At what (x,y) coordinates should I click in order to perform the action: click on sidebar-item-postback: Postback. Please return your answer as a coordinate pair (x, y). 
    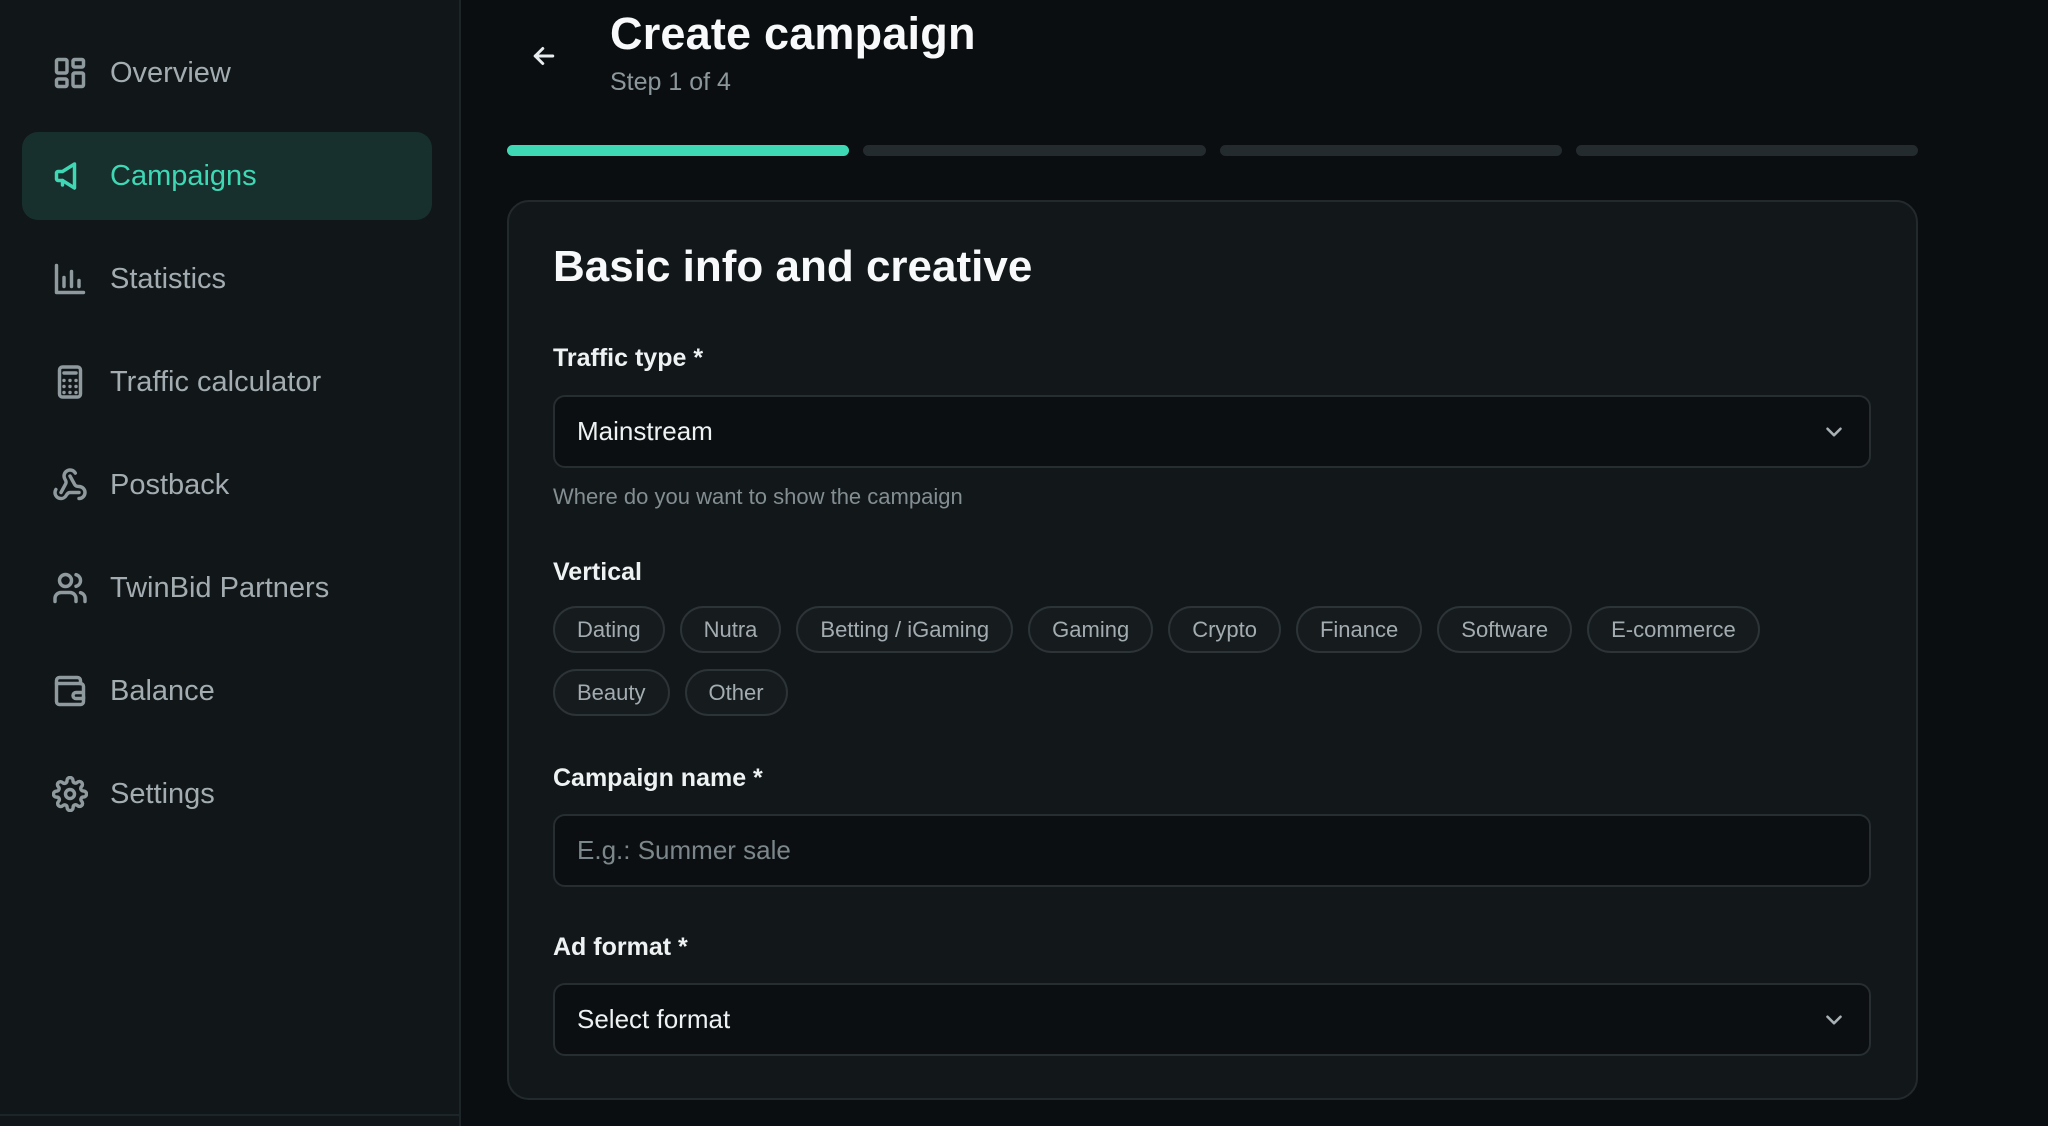
    Looking at the image, I should click on (227, 485).